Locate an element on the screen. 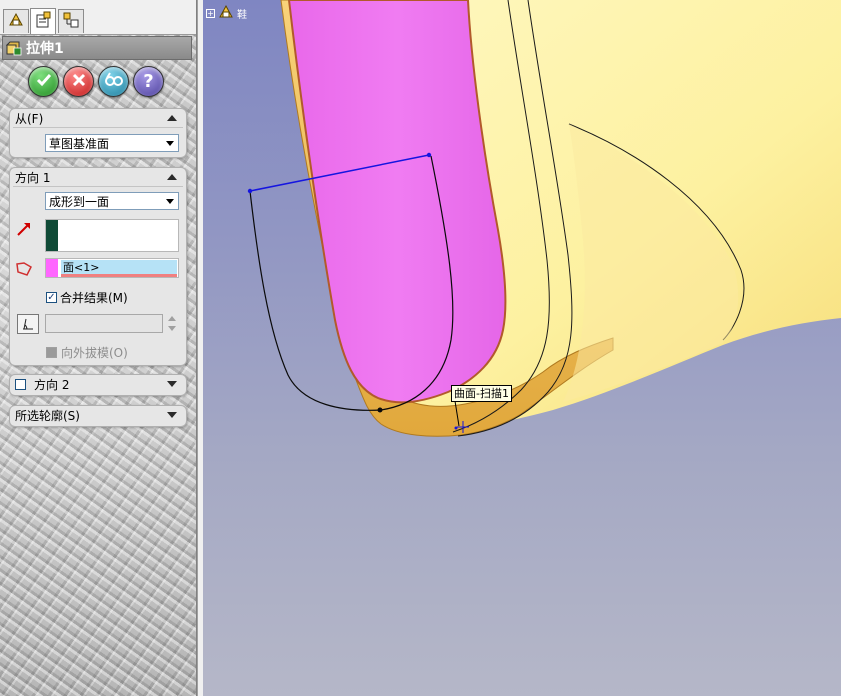 The width and height of the screenshot is (841, 696). from-condition-value: 草图基准面 is located at coordinates (79, 143).